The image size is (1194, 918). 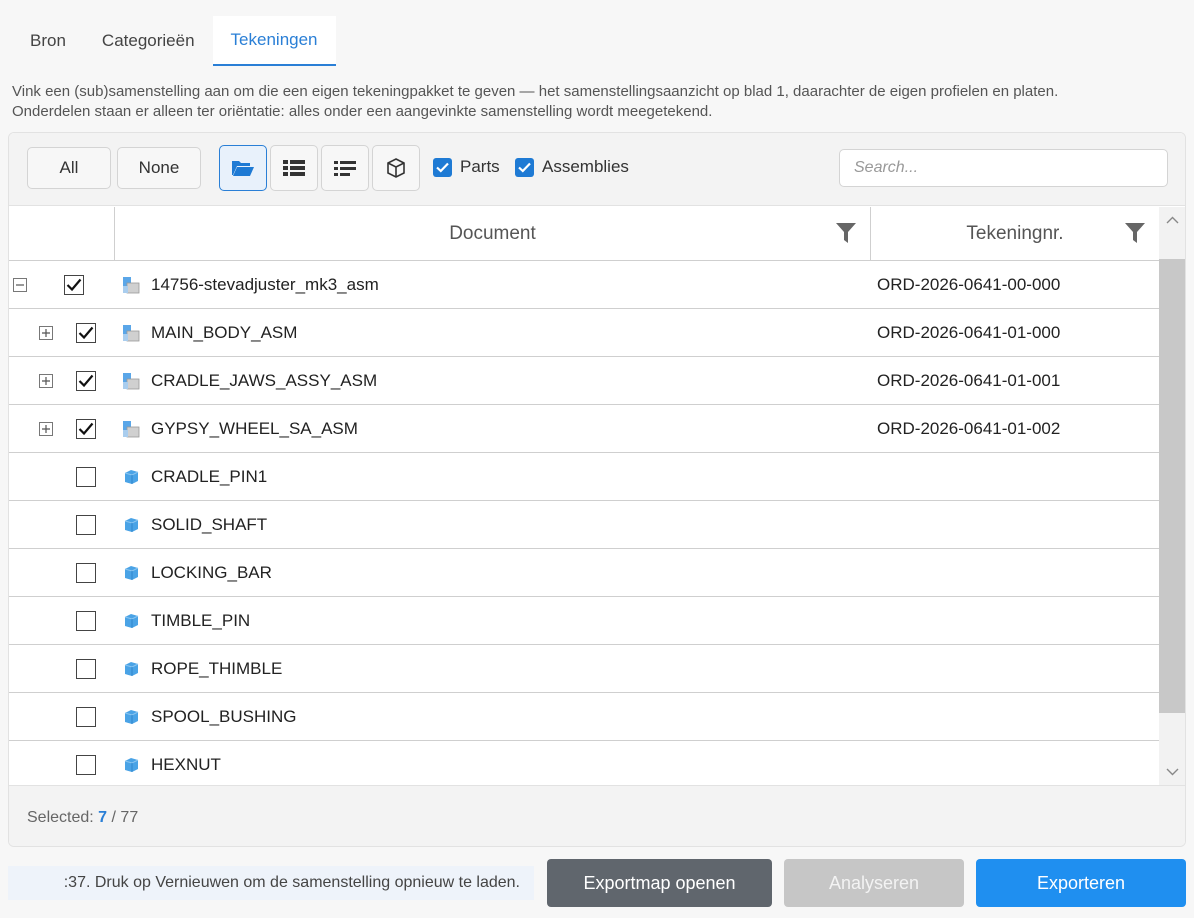 I want to click on table-row: HEXNUT, so click(x=584, y=763).